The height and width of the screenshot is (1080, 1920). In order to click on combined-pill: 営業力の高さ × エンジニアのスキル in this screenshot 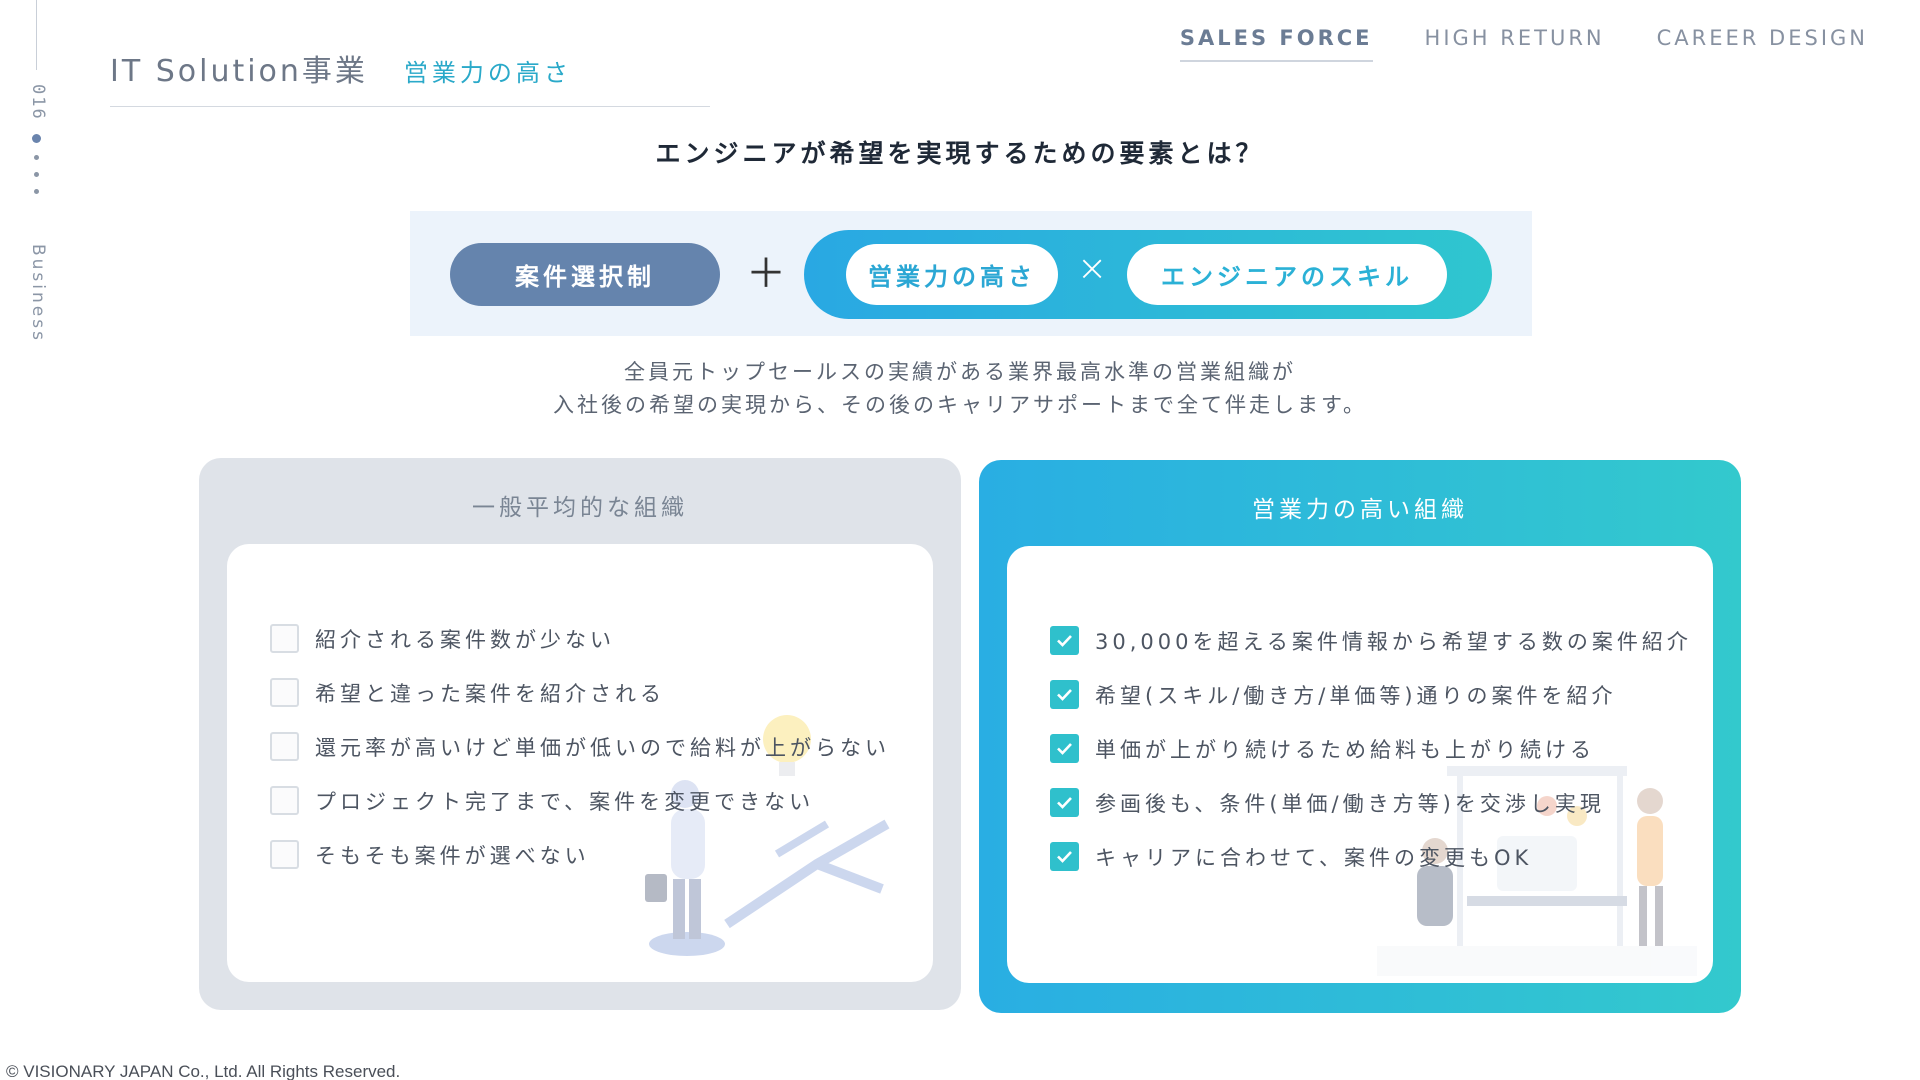, I will do `click(1148, 274)`.